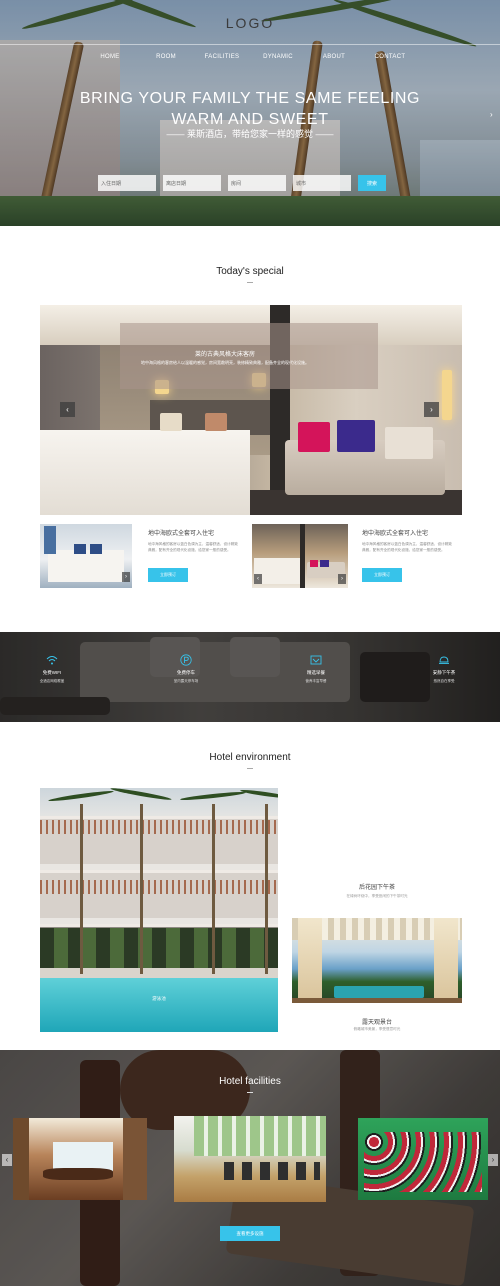  Describe the element at coordinates (192, 183) in the screenshot. I see `checkout-date-field: 离店日期` at that location.